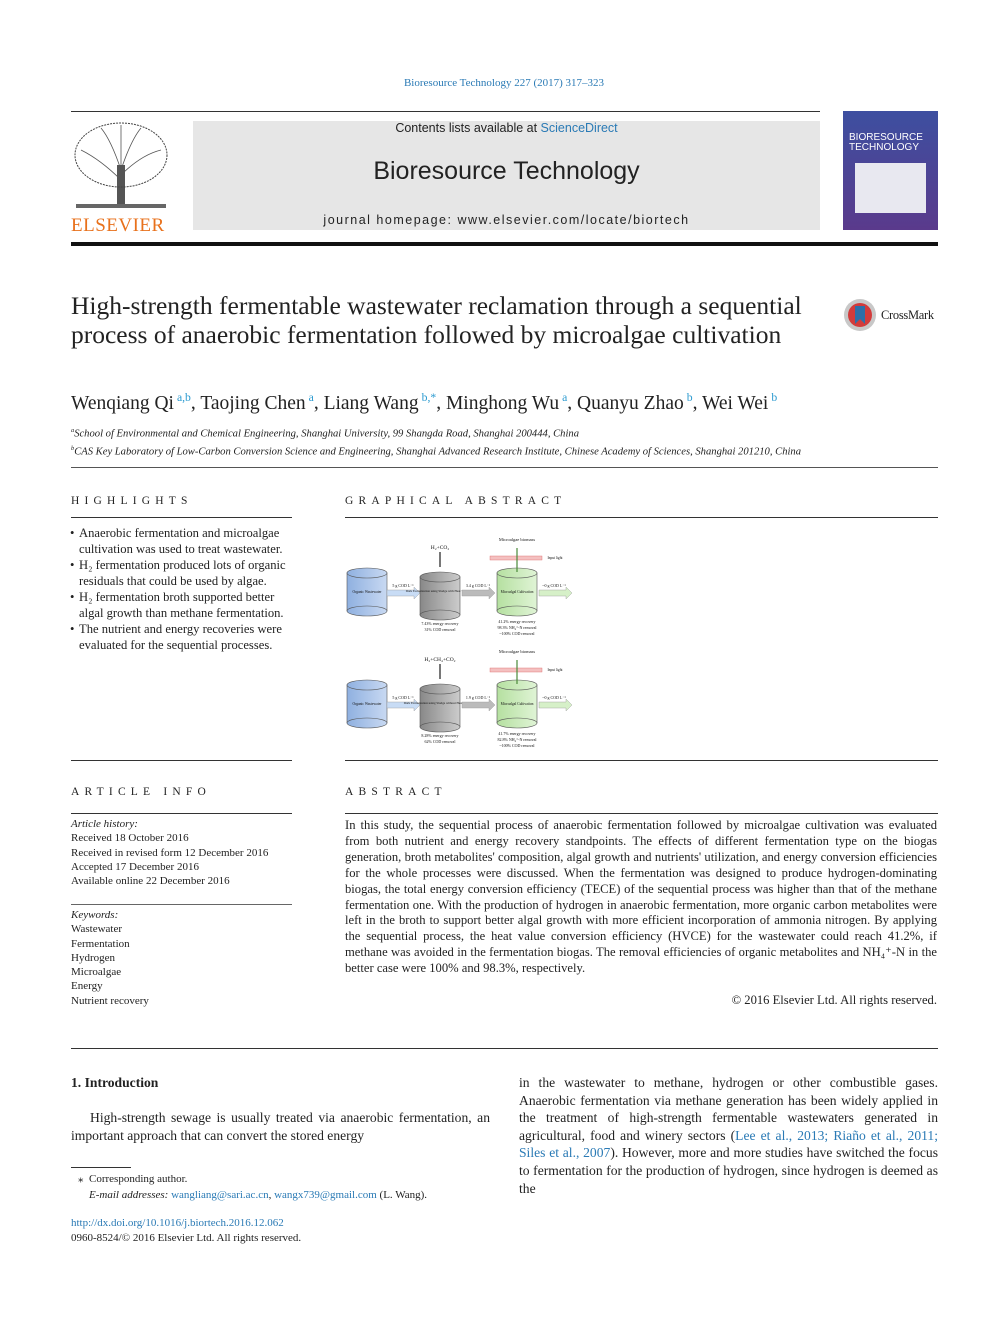 This screenshot has height=1323, width=992. What do you see at coordinates (87, 986) in the screenshot?
I see `keyword: Energy` at bounding box center [87, 986].